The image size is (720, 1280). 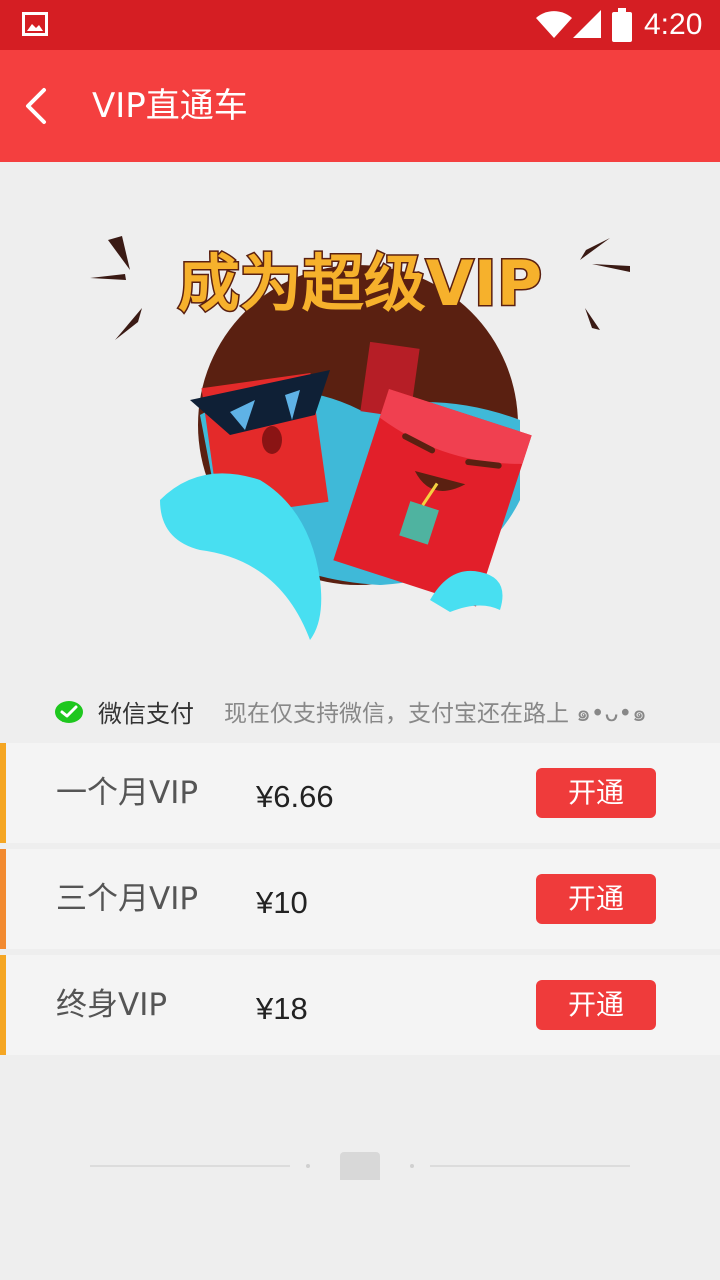 What do you see at coordinates (35, 24) in the screenshot?
I see `gallery-icon` at bounding box center [35, 24].